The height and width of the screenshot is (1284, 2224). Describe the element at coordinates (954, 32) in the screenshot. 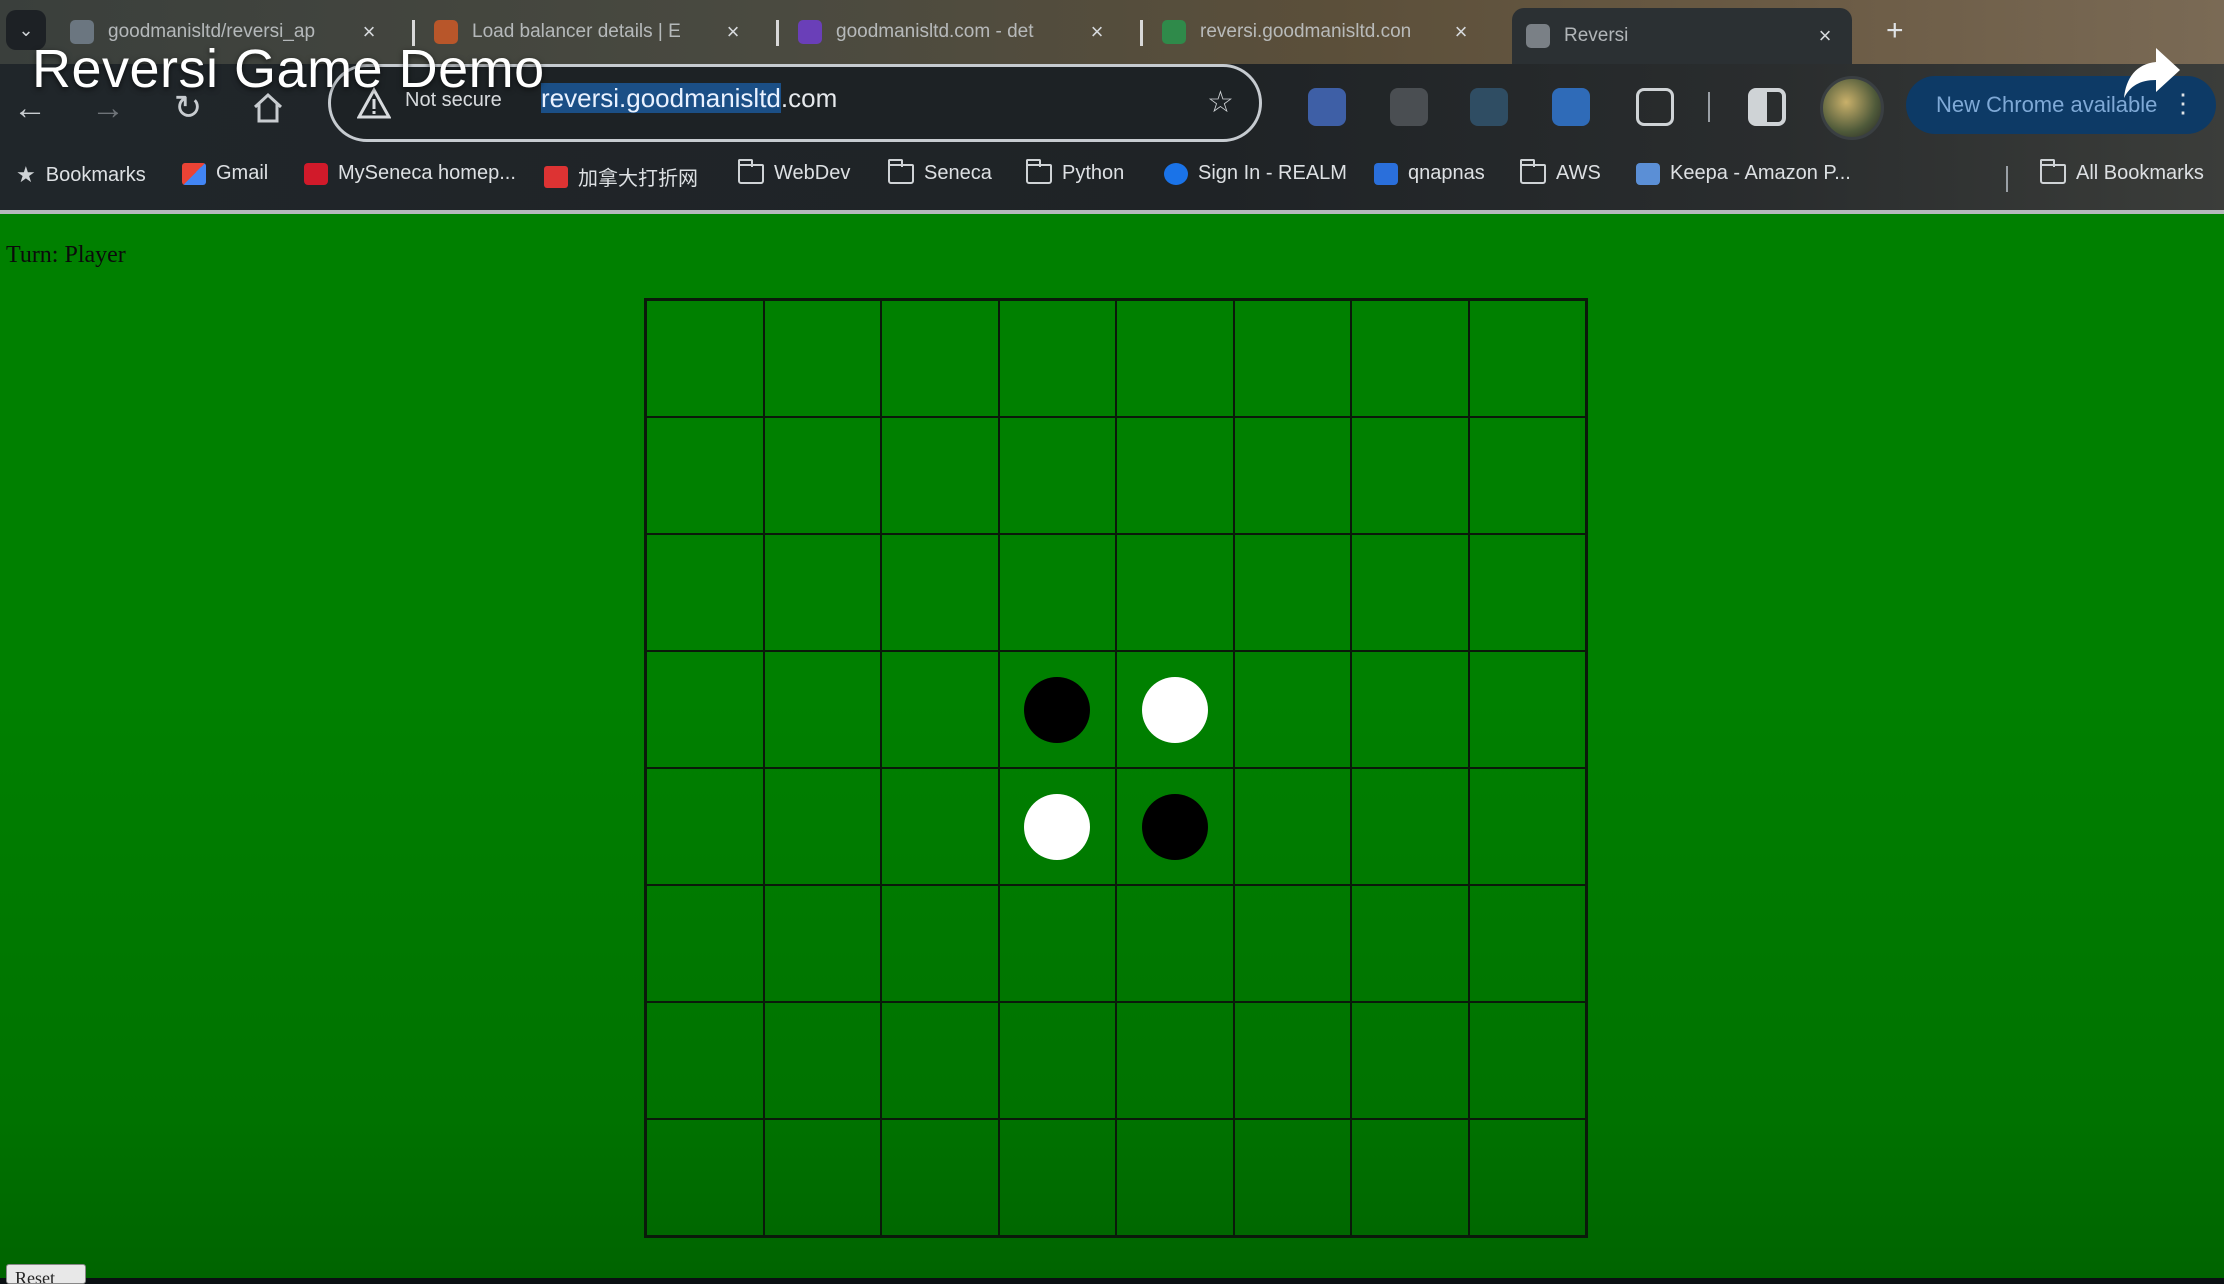

I see `browser-tab: goodmanisltd.com - det ×` at that location.